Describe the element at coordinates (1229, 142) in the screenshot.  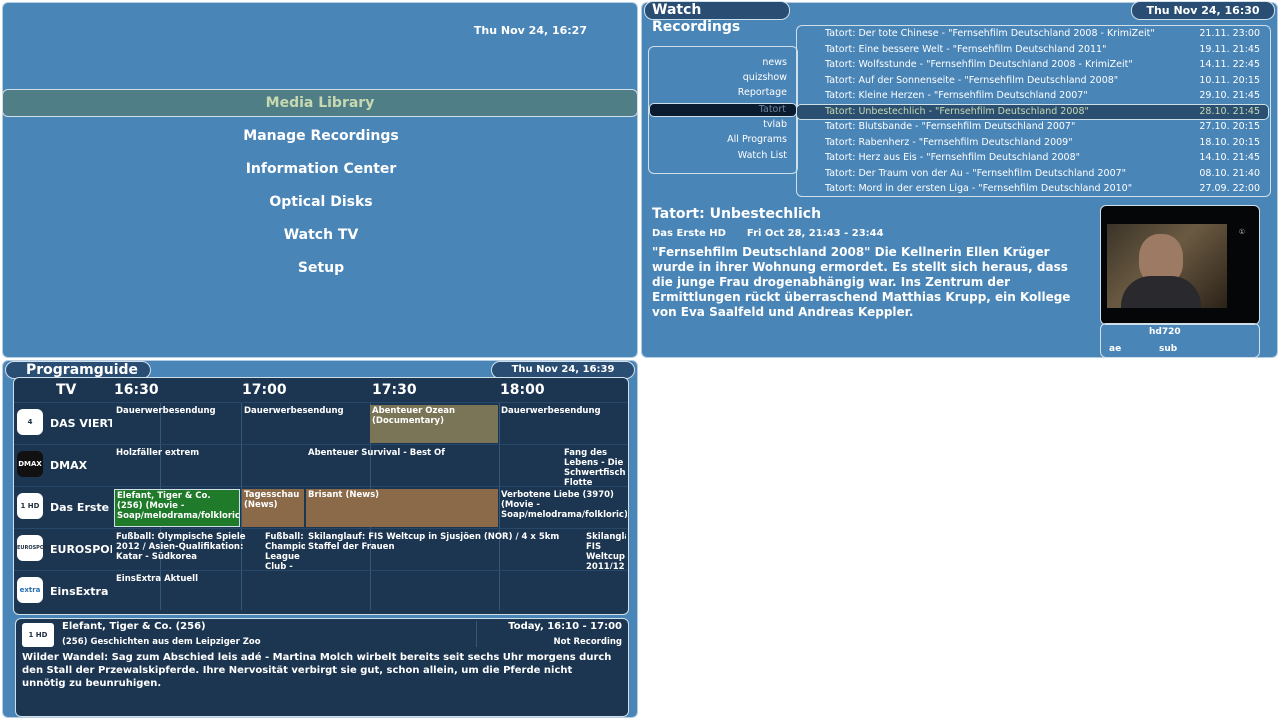
I see `recording-date: 18.10. 20:15` at that location.